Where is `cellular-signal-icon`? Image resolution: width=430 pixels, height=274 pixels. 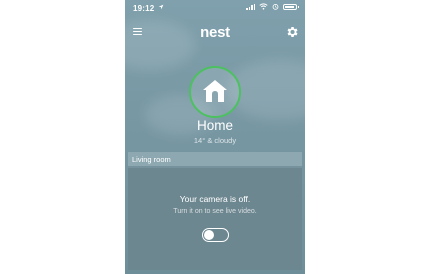 cellular-signal-icon is located at coordinates (250, 6).